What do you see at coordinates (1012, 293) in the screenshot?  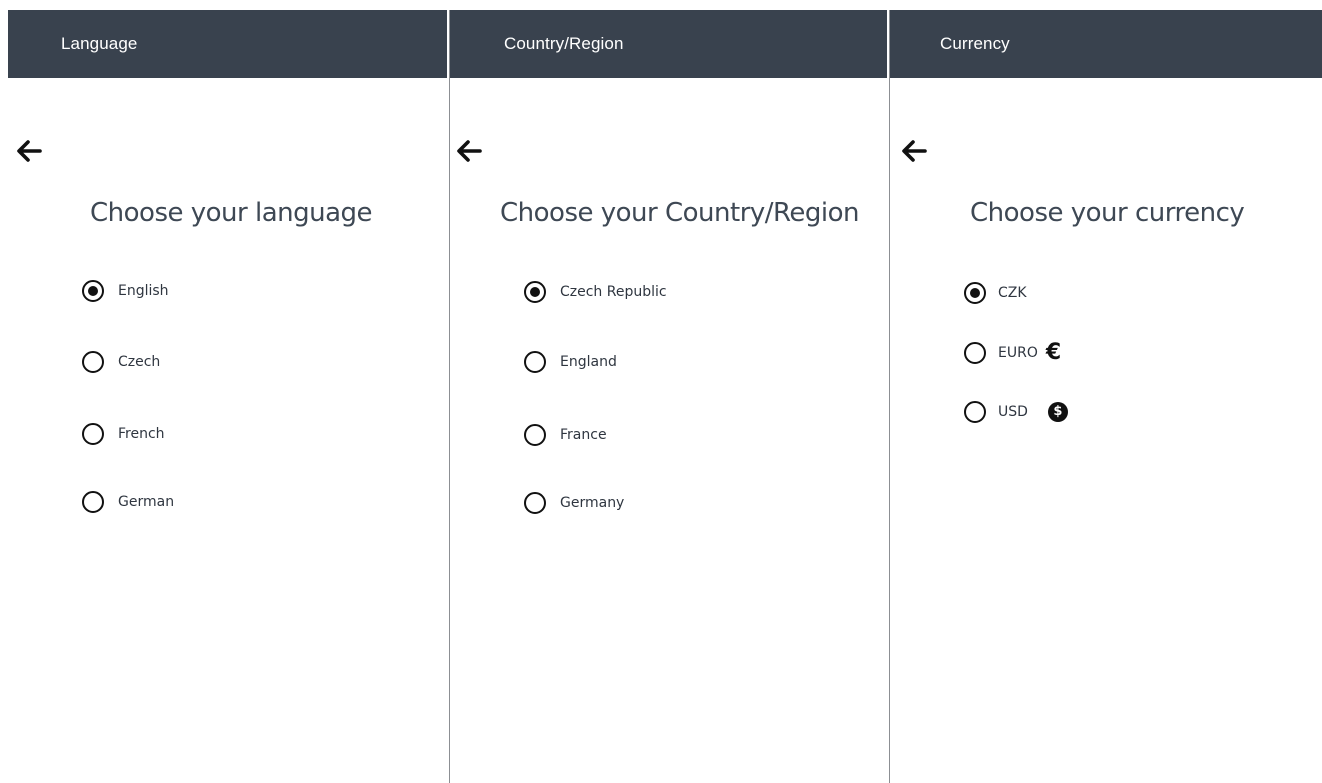 I see `option-label: CZK` at bounding box center [1012, 293].